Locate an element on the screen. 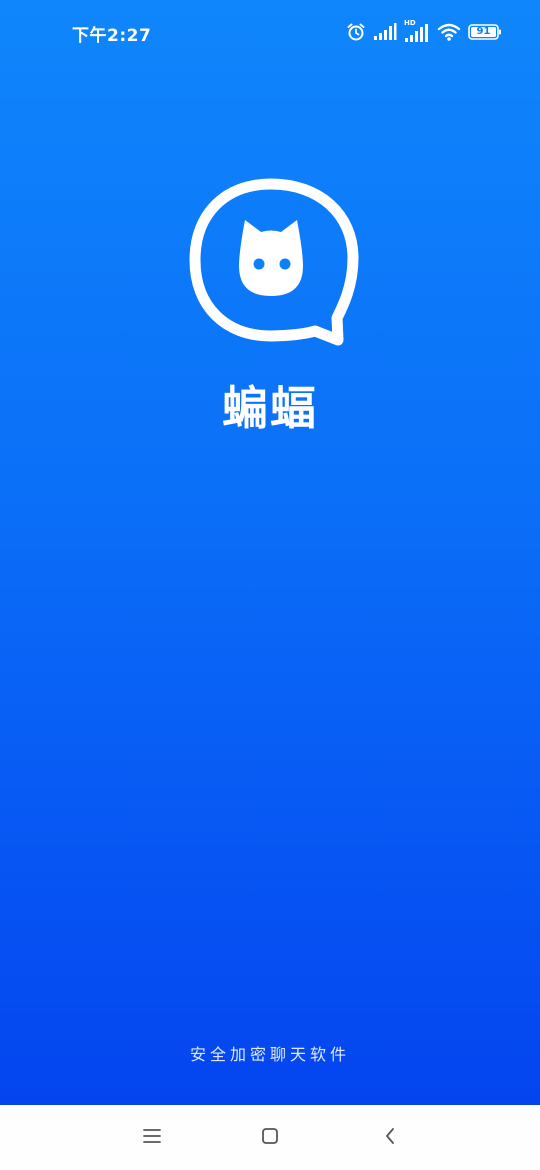 The width and height of the screenshot is (540, 1170). menu-icon is located at coordinates (152, 1138).